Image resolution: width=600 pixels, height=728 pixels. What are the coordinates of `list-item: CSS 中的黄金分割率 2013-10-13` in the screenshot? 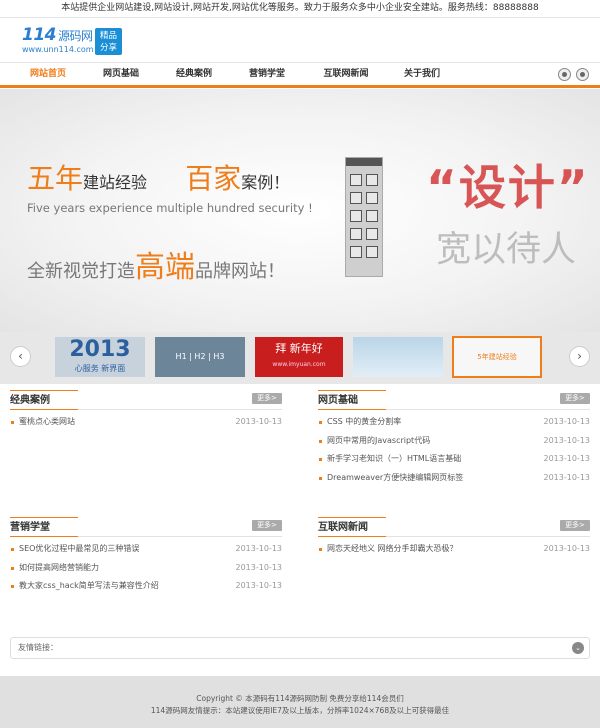 It's located at (454, 422).